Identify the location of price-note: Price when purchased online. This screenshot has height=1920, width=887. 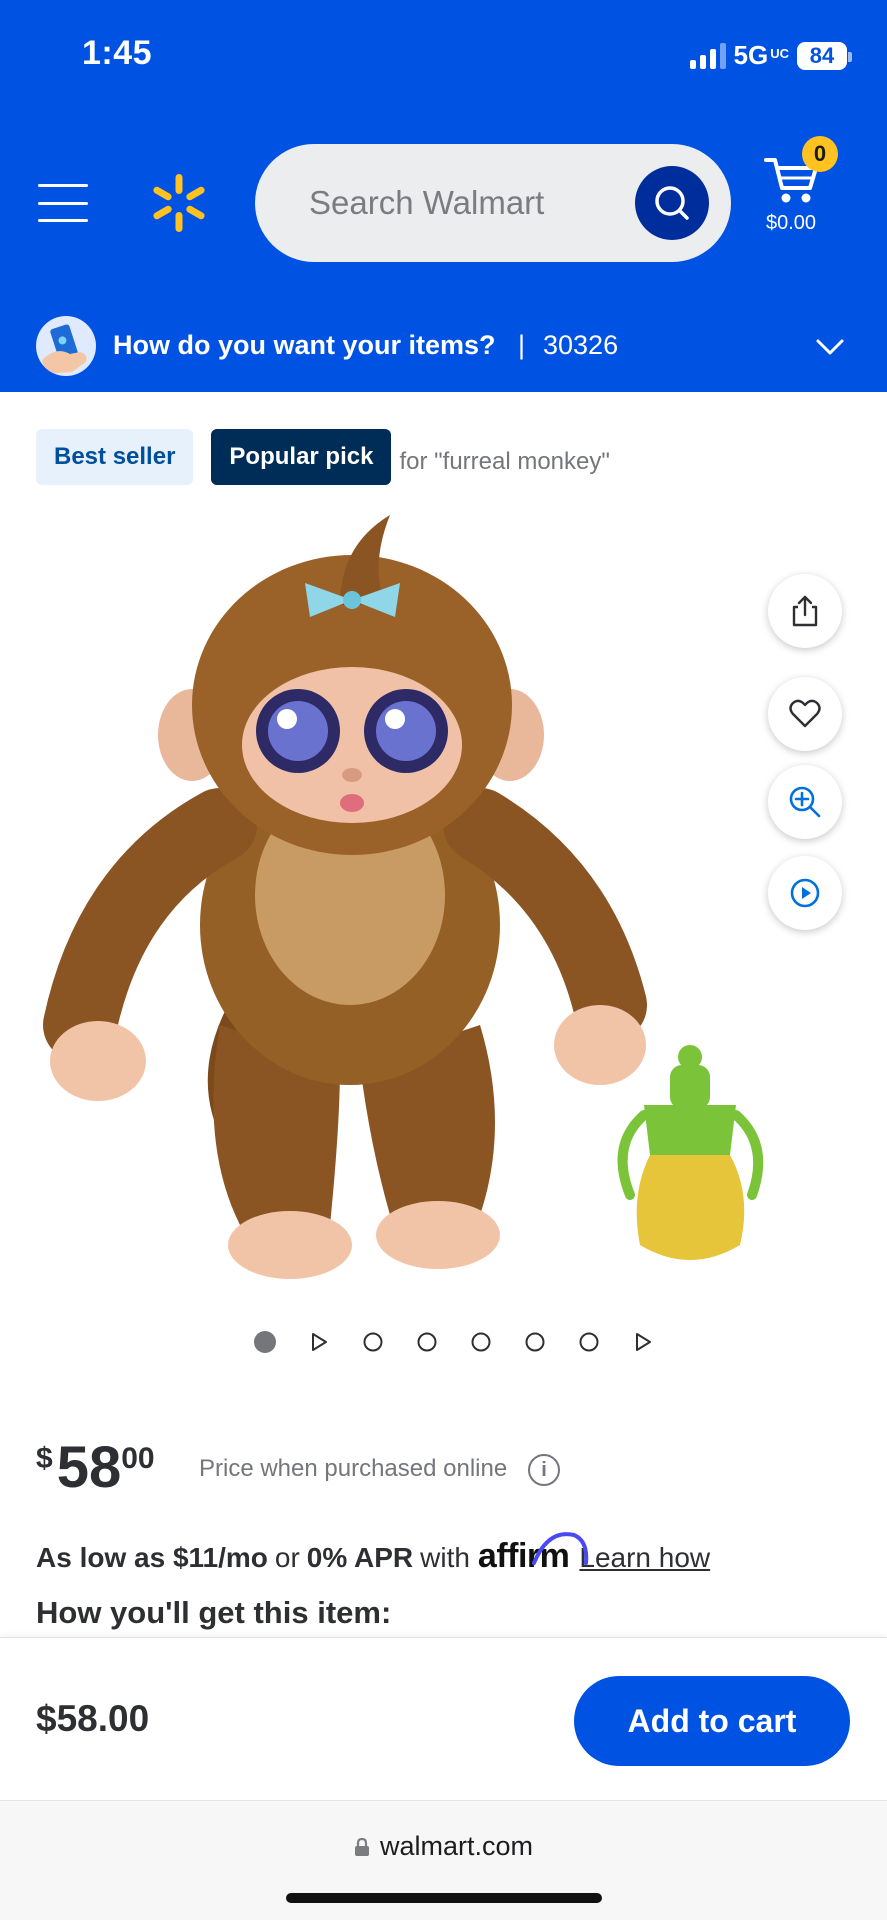
(353, 1468).